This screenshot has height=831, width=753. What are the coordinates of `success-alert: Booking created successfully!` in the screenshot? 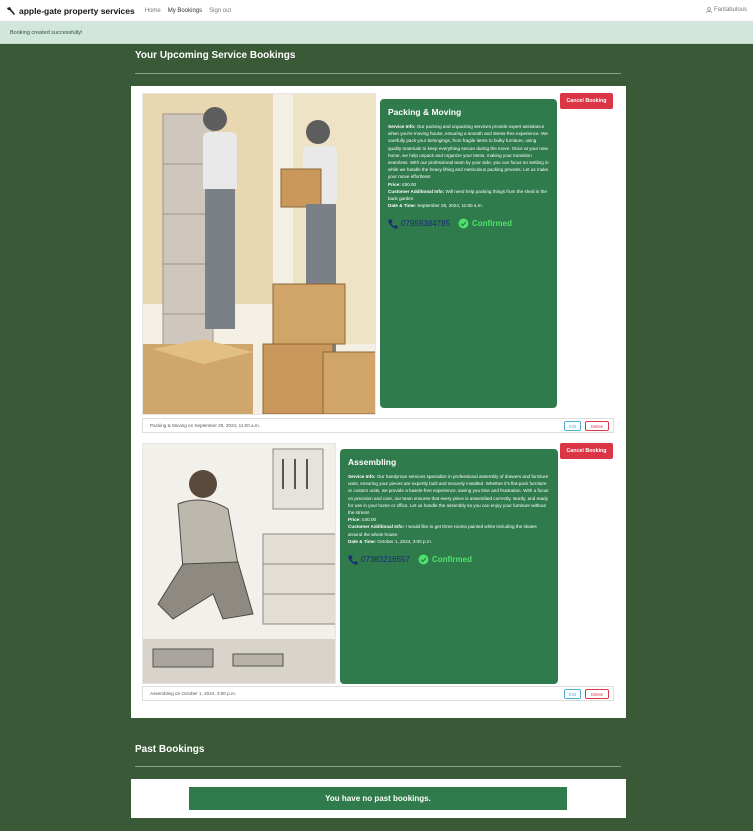 It's located at (376, 33).